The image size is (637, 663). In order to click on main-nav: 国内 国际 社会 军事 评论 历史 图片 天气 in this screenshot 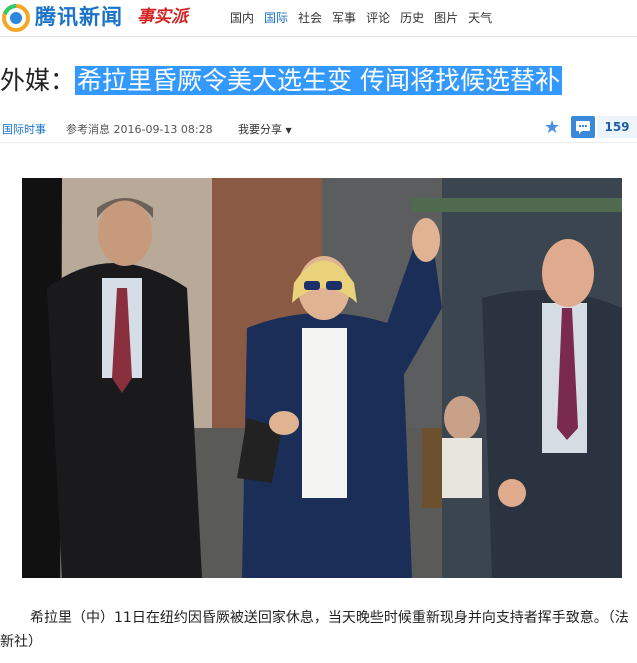, I will do `click(361, 18)`.